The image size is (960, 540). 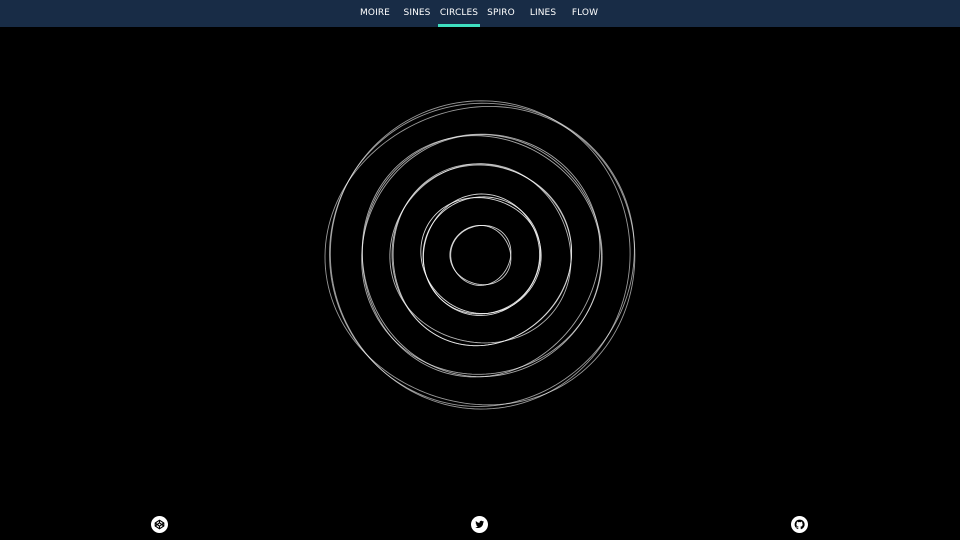 I want to click on codepen-icon, so click(x=159, y=524).